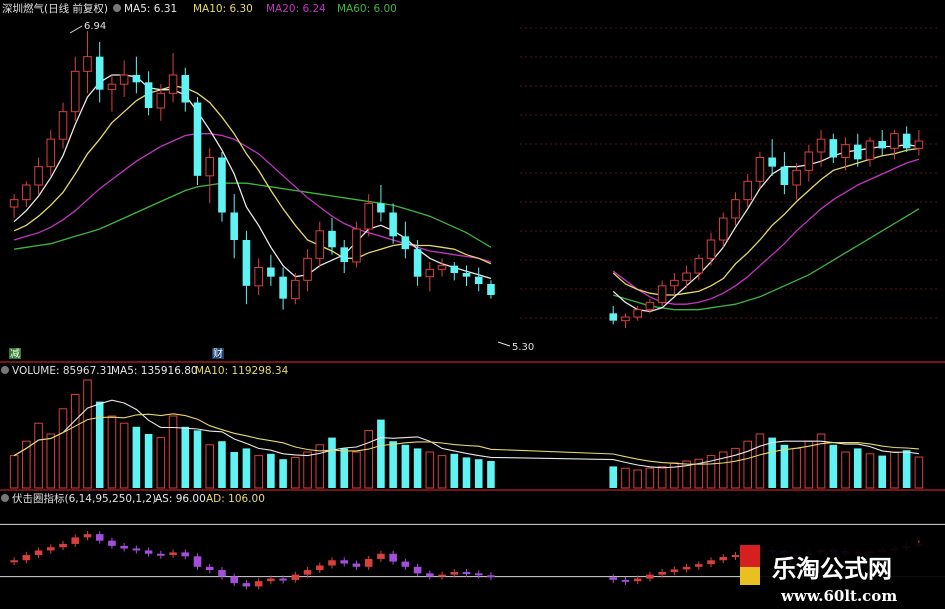  I want to click on watermark-logo, so click(750, 556).